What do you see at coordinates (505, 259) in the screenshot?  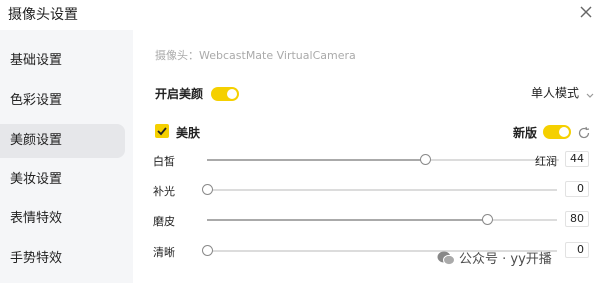 I see `watermark-text: 公众号 · yy开播` at bounding box center [505, 259].